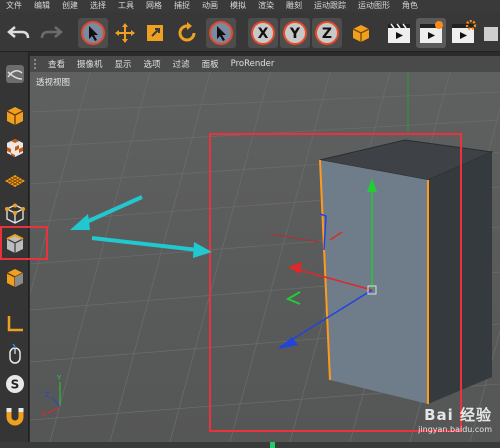  I want to click on clapboard-gear-icon, so click(464, 31).